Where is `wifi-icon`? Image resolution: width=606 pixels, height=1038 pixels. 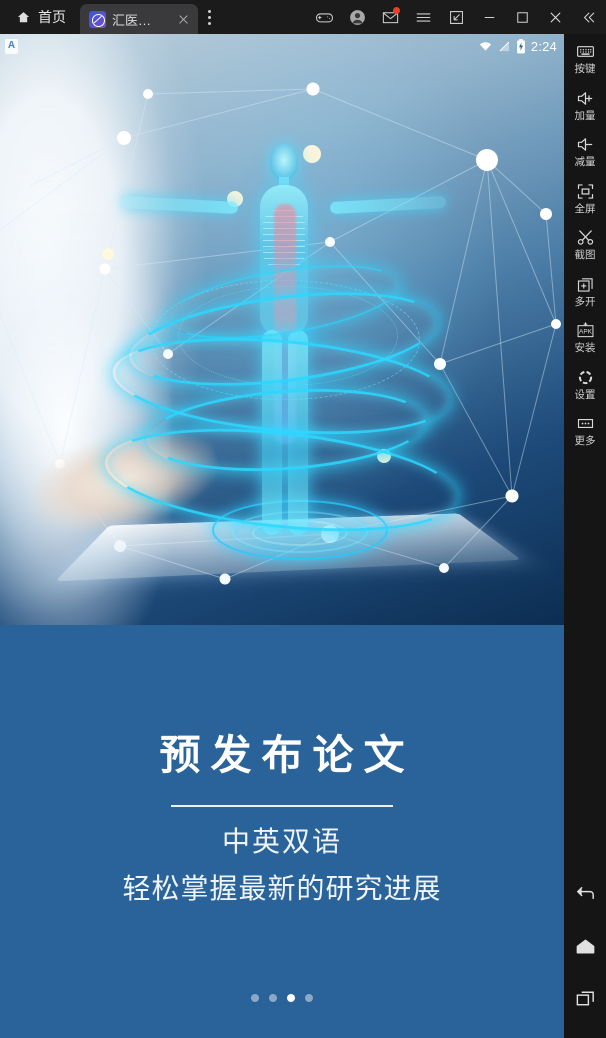
wifi-icon is located at coordinates (485, 46).